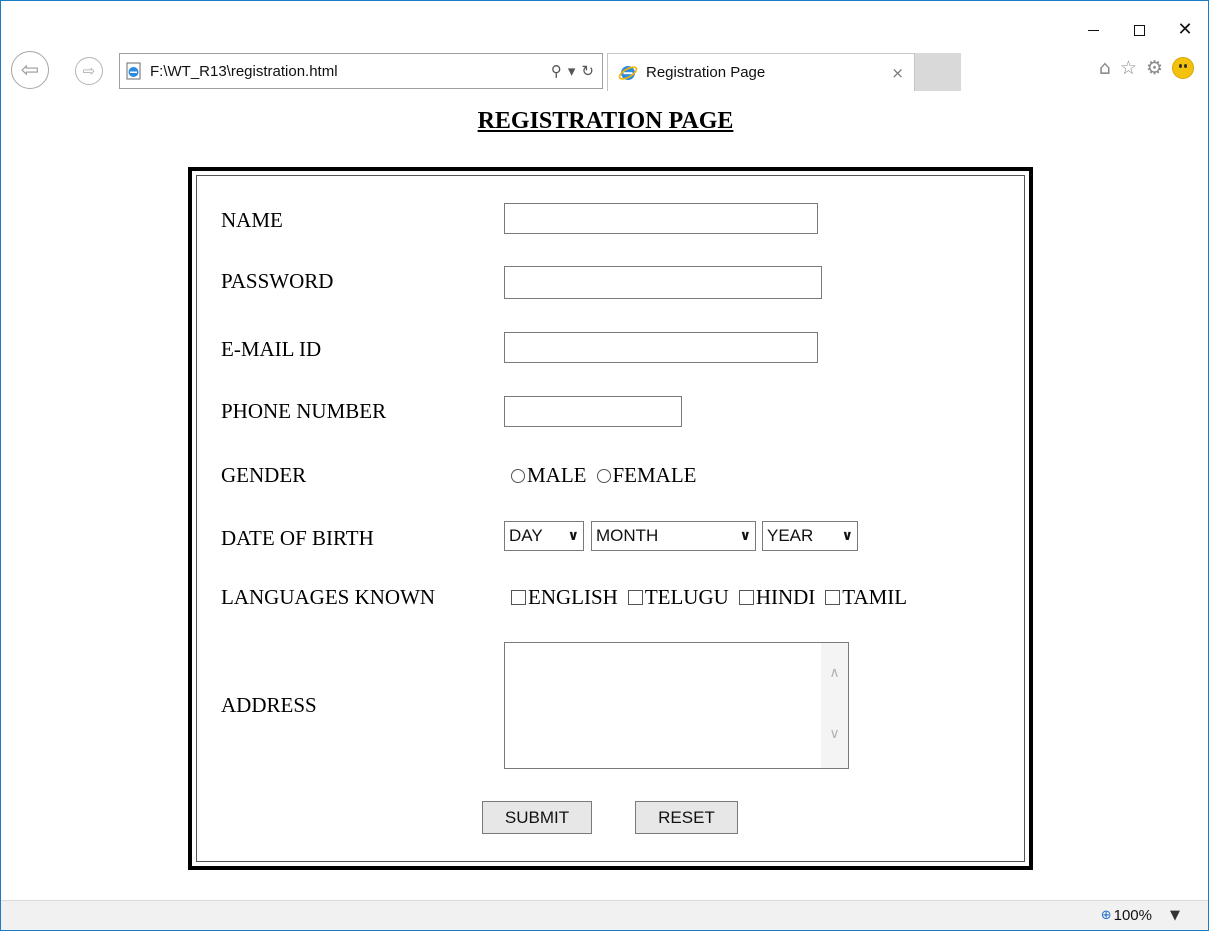 The width and height of the screenshot is (1209, 931). I want to click on telugu-checkbox, so click(635, 597).